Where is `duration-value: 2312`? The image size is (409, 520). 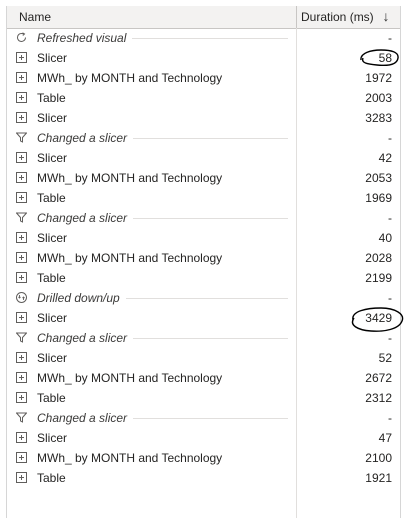
duration-value: 2312 is located at coordinates (378, 398).